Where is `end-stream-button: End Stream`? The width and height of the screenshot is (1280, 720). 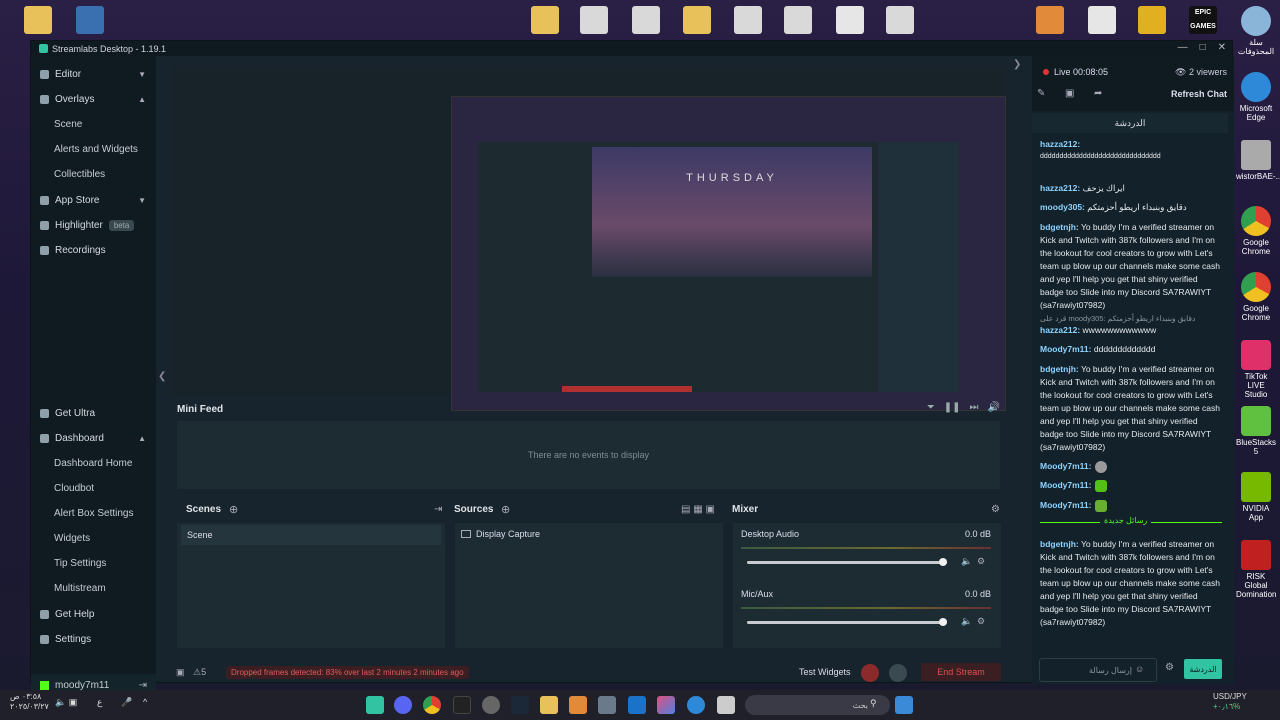
end-stream-button: End Stream is located at coordinates (961, 672).